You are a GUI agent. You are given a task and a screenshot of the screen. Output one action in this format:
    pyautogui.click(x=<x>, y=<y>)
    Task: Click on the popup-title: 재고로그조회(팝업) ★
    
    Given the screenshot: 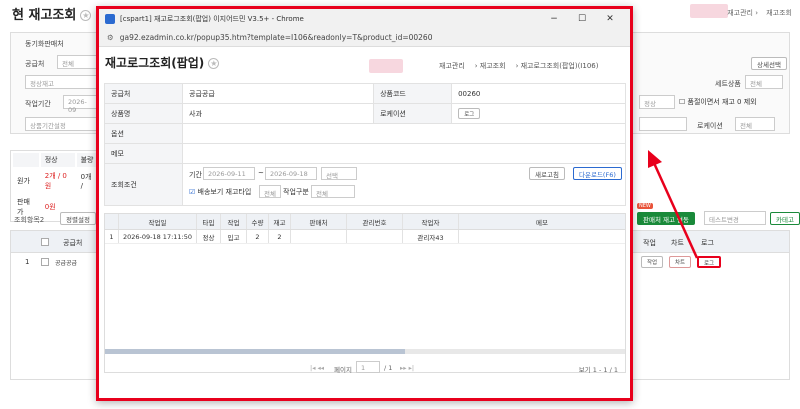 What is the action you would take?
    pyautogui.click(x=162, y=63)
    